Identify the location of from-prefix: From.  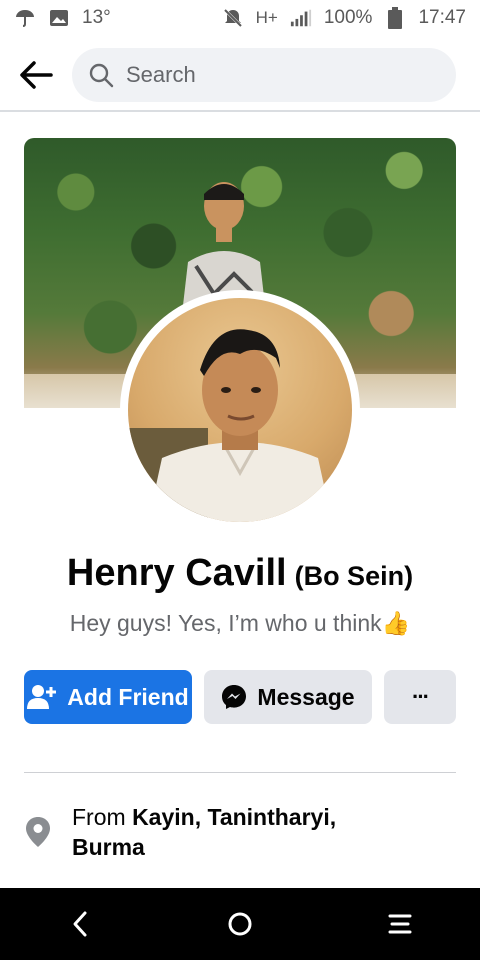
(102, 817).